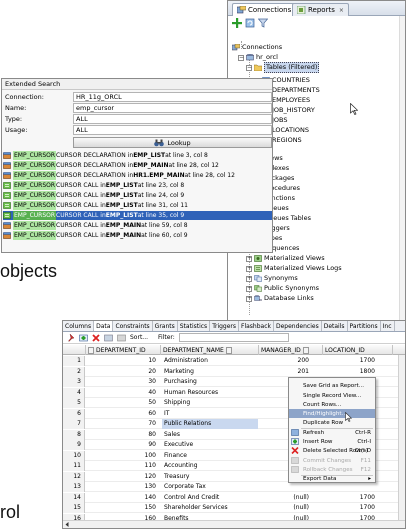 The height and width of the screenshot is (529, 406). What do you see at coordinates (210, 350) in the screenshot?
I see `column-header-department-name: DEPARTMENT_NAME` at bounding box center [210, 350].